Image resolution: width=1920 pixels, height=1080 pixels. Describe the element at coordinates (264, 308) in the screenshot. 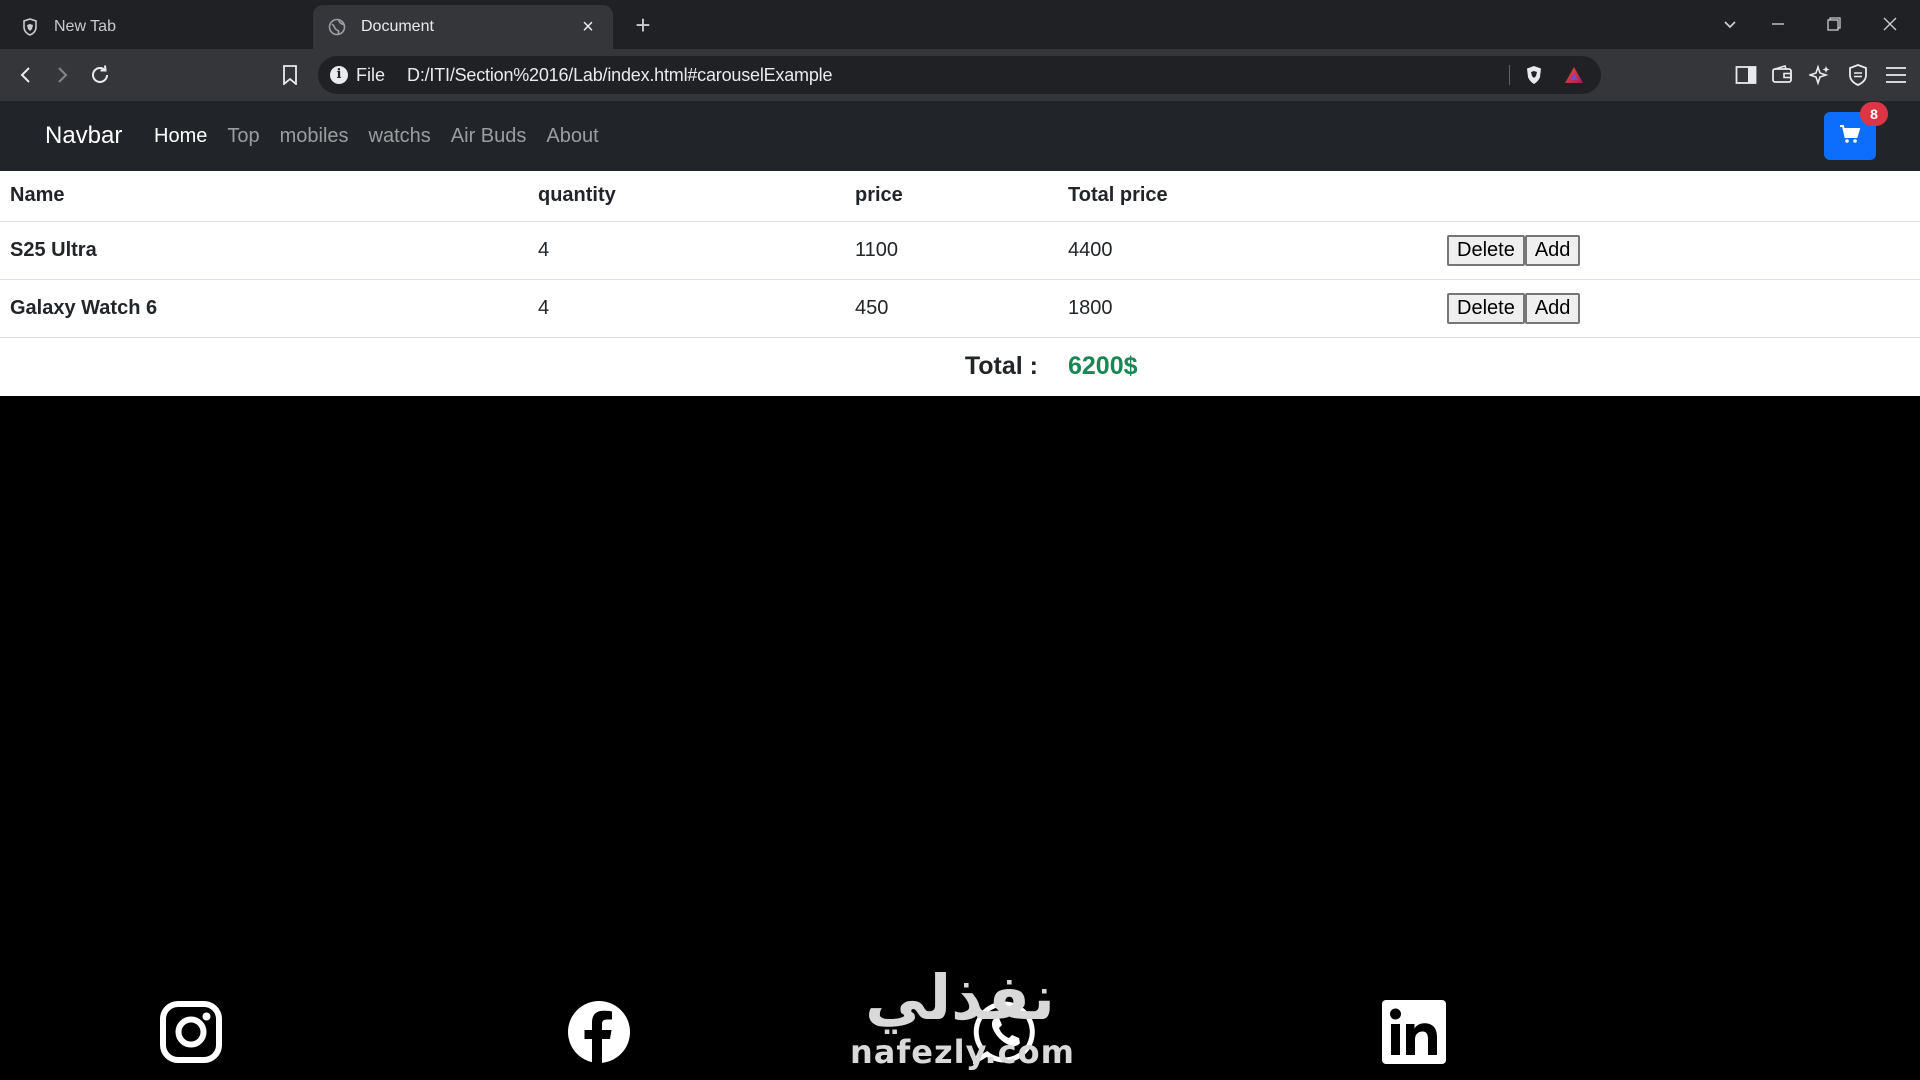

I see `cell-name: Galaxy Watch 6` at that location.